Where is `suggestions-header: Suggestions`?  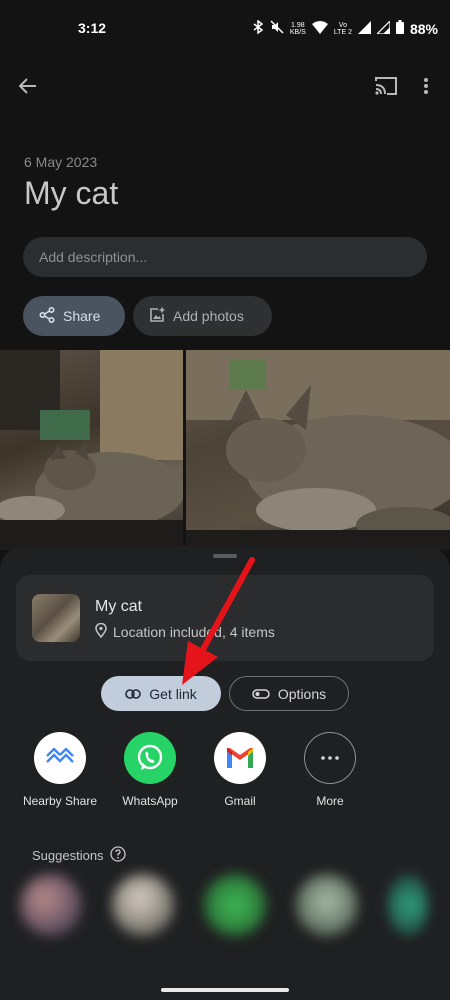
suggestions-header: Suggestions is located at coordinates (79, 855).